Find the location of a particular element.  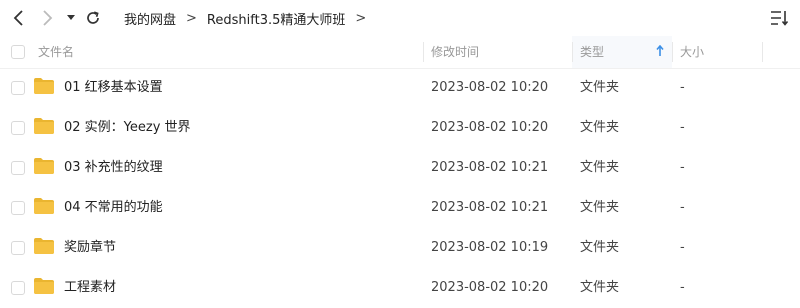

forward-button is located at coordinates (47, 18).